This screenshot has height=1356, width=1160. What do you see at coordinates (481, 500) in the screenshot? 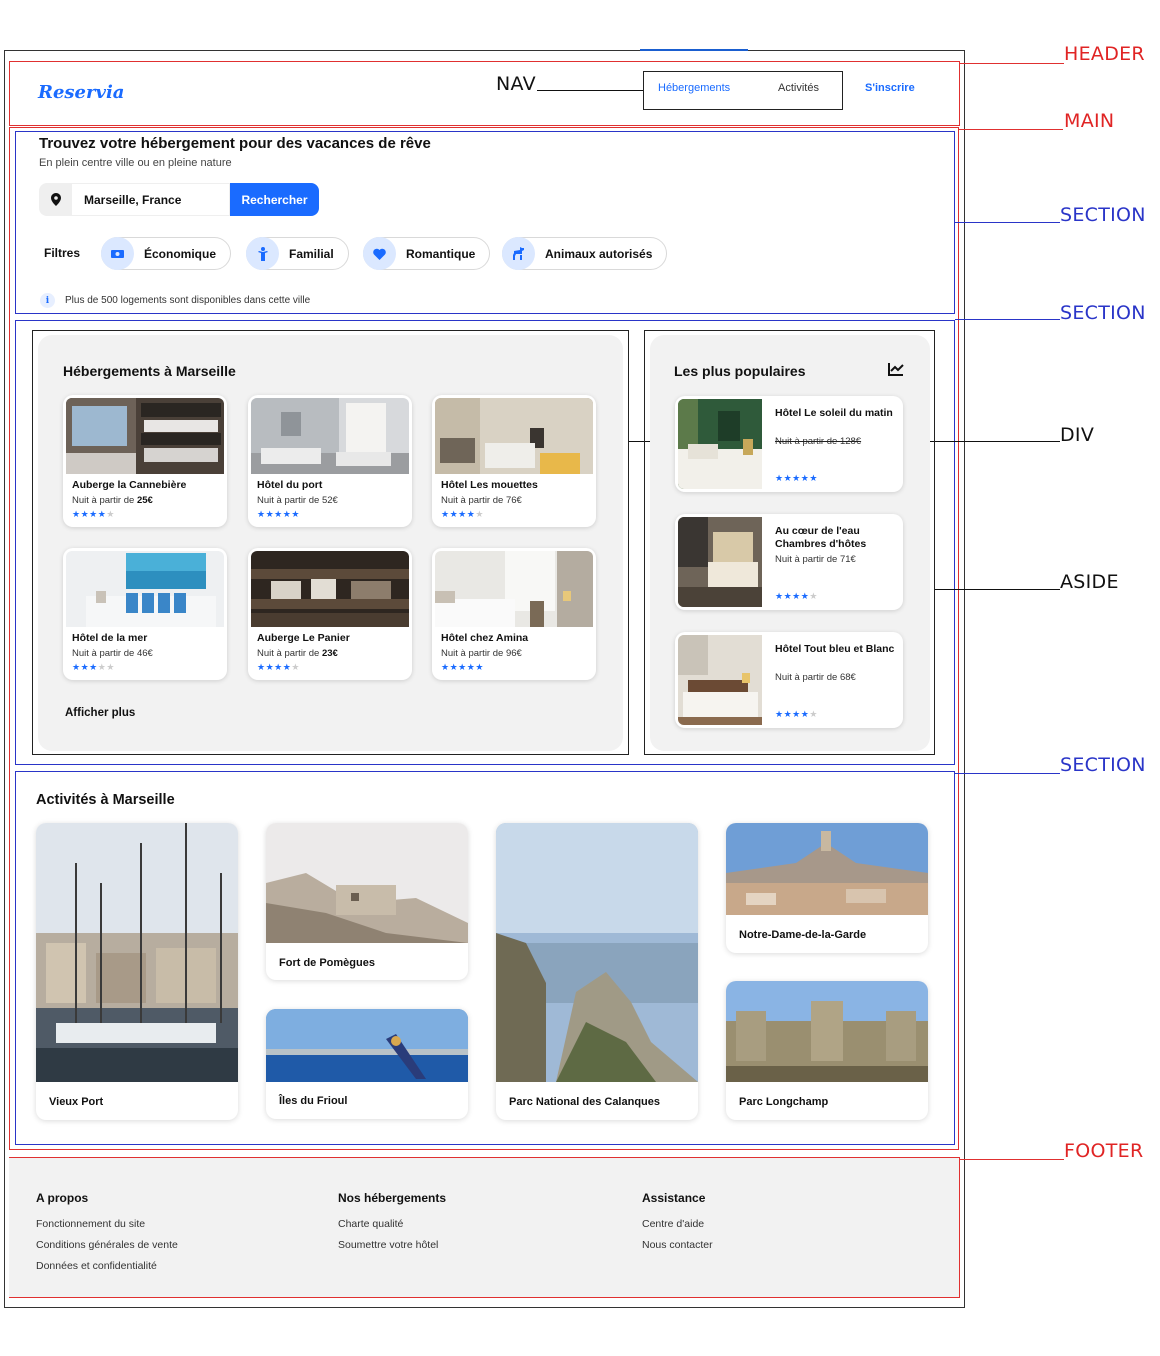
I see `listing-price: Nuit à partir de 76€` at bounding box center [481, 500].